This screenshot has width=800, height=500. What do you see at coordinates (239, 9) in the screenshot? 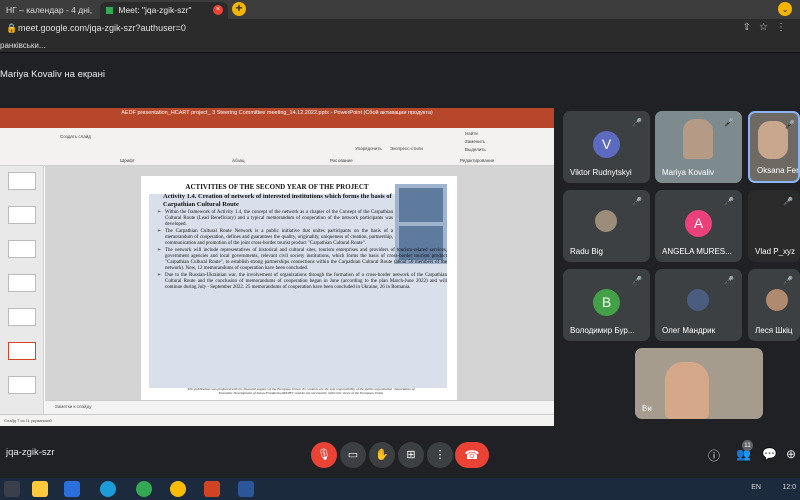
I see `new-tab-button: +` at bounding box center [239, 9].